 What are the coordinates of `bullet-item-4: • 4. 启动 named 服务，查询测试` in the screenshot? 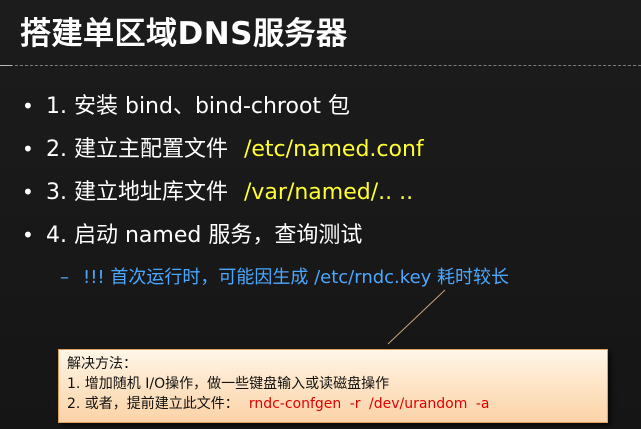 It's located at (327, 238).